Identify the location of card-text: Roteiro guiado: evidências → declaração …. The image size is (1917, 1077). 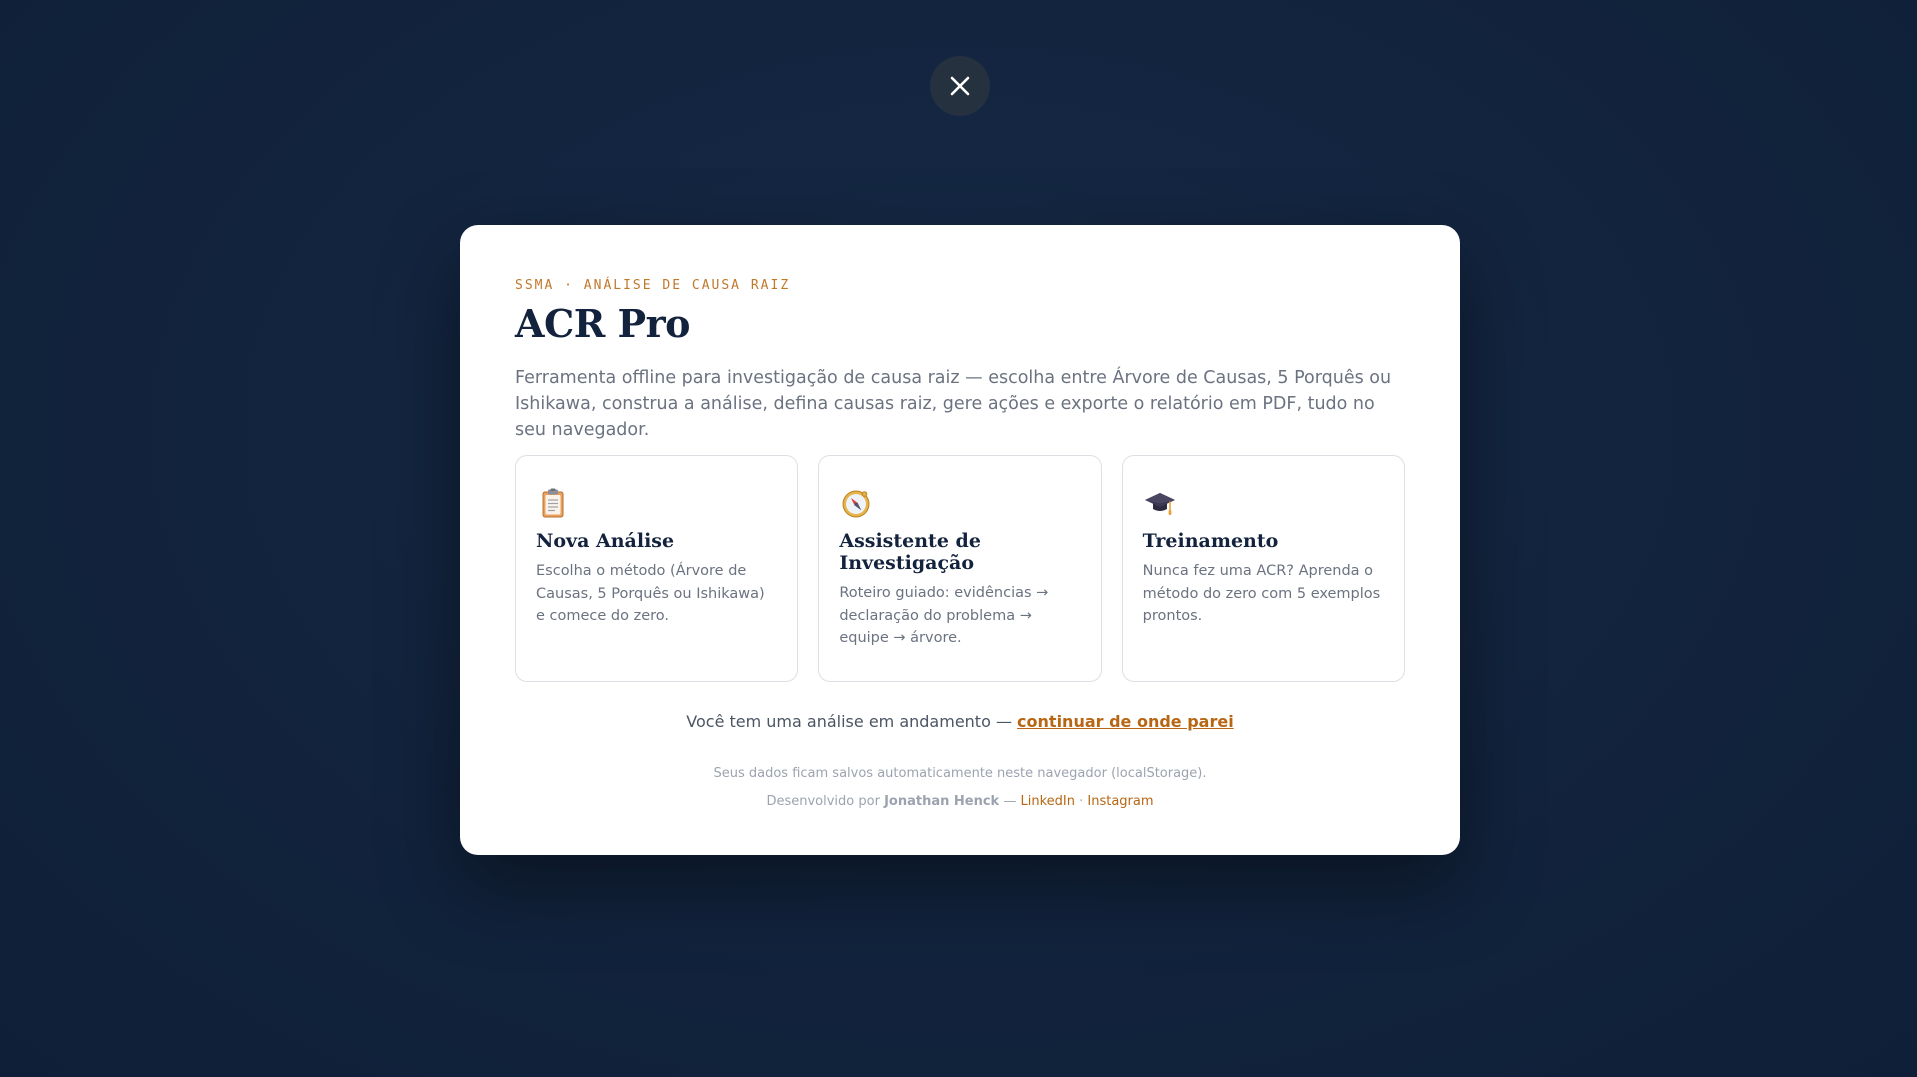
(944, 615).